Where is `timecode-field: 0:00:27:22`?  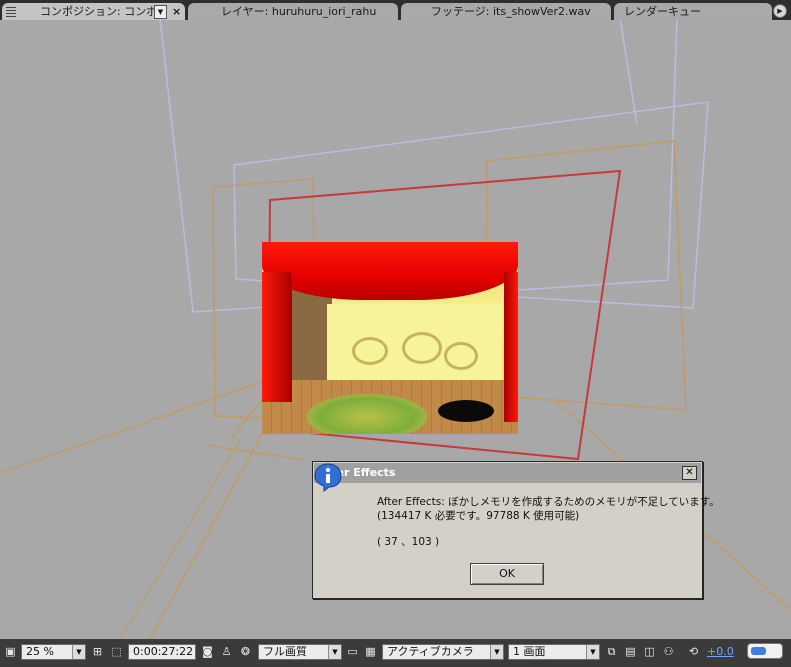
timecode-field: 0:00:27:22 is located at coordinates (162, 652).